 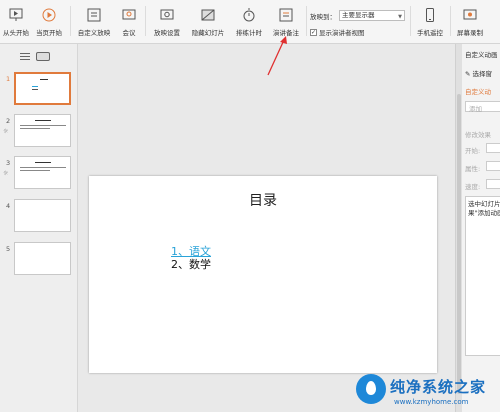 I want to click on play-current-button: 当页开始, so click(x=49, y=22).